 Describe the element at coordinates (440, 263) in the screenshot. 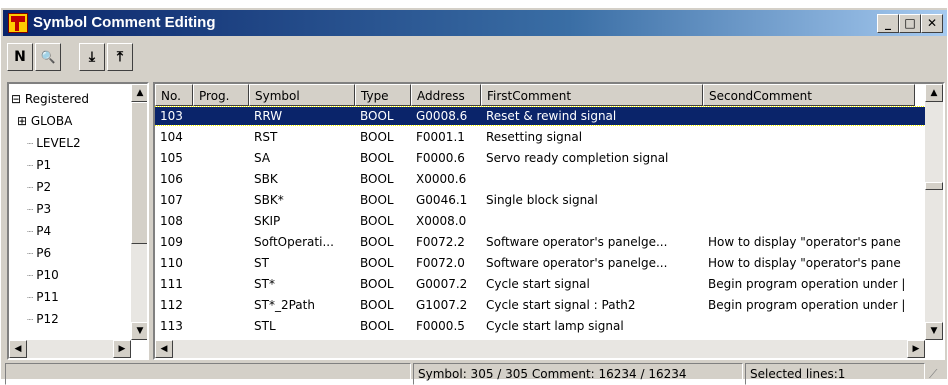

I see `cell-address: F0072.0` at that location.